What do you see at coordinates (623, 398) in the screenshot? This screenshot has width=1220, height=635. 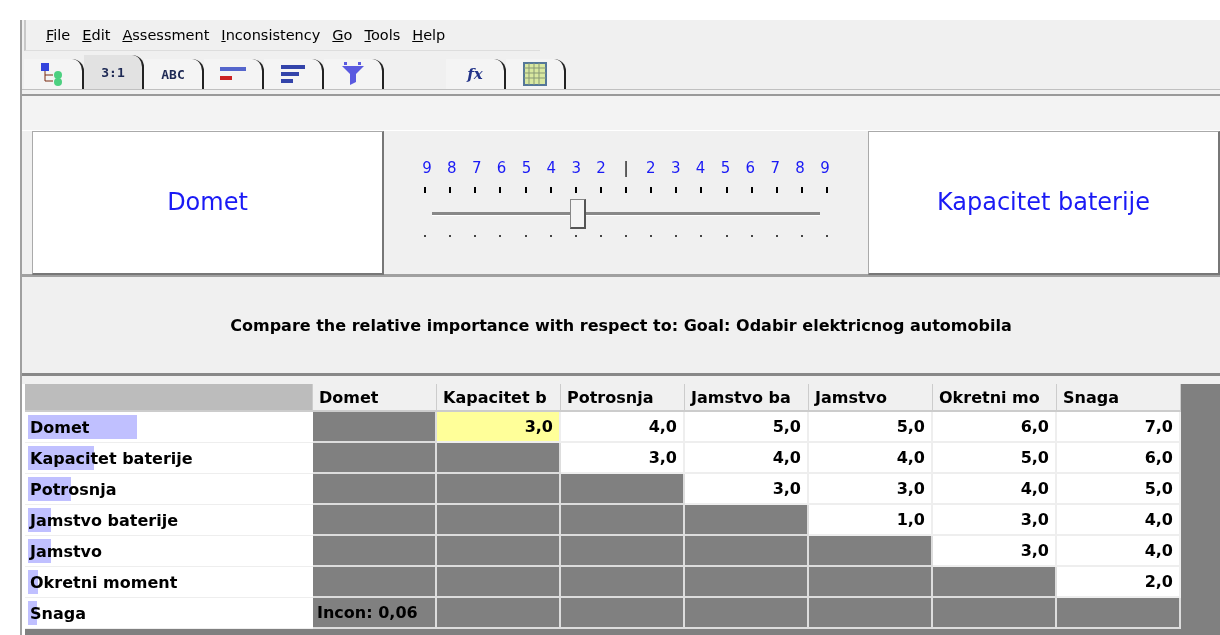 I see `column-header: Potrosnja` at bounding box center [623, 398].